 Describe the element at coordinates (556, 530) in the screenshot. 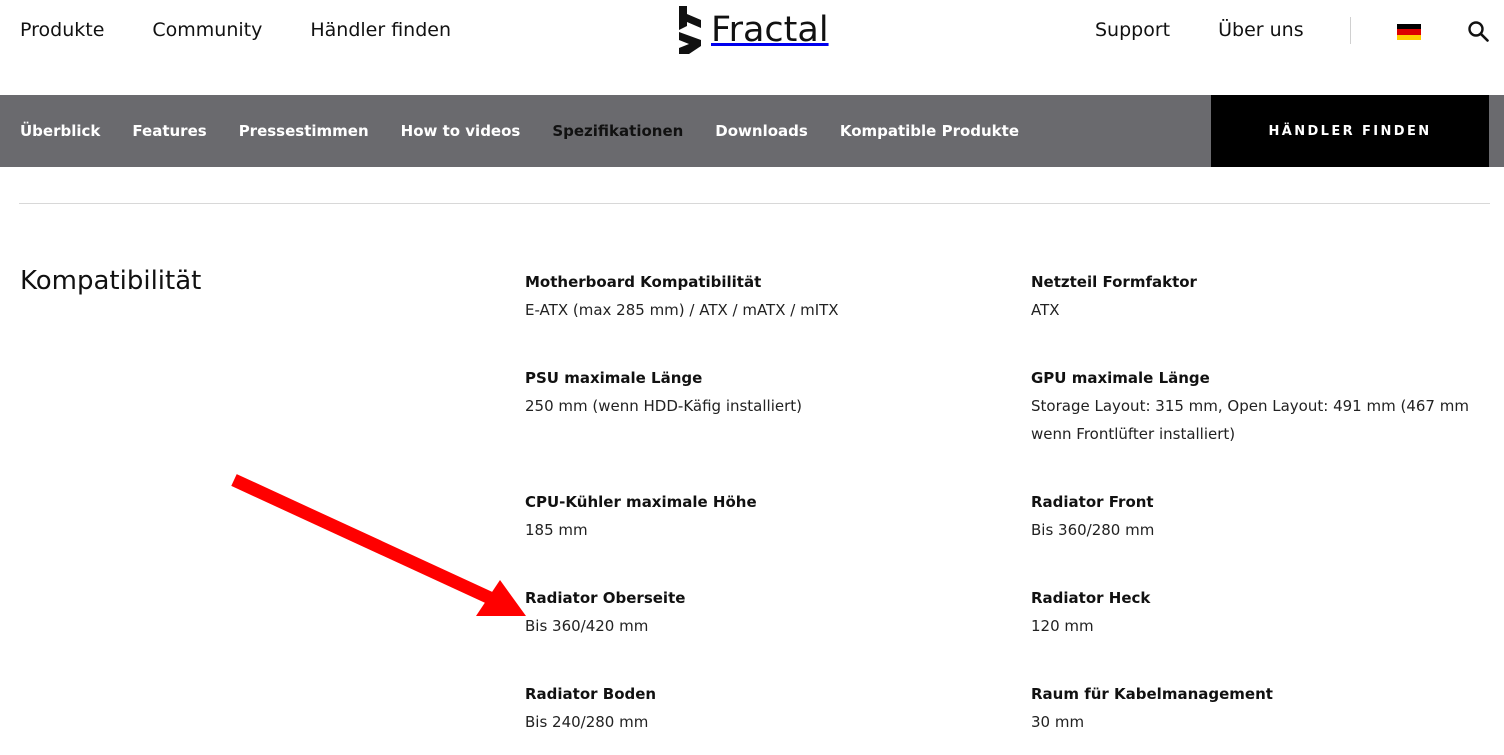

I see `spec-value: 185 mm` at that location.